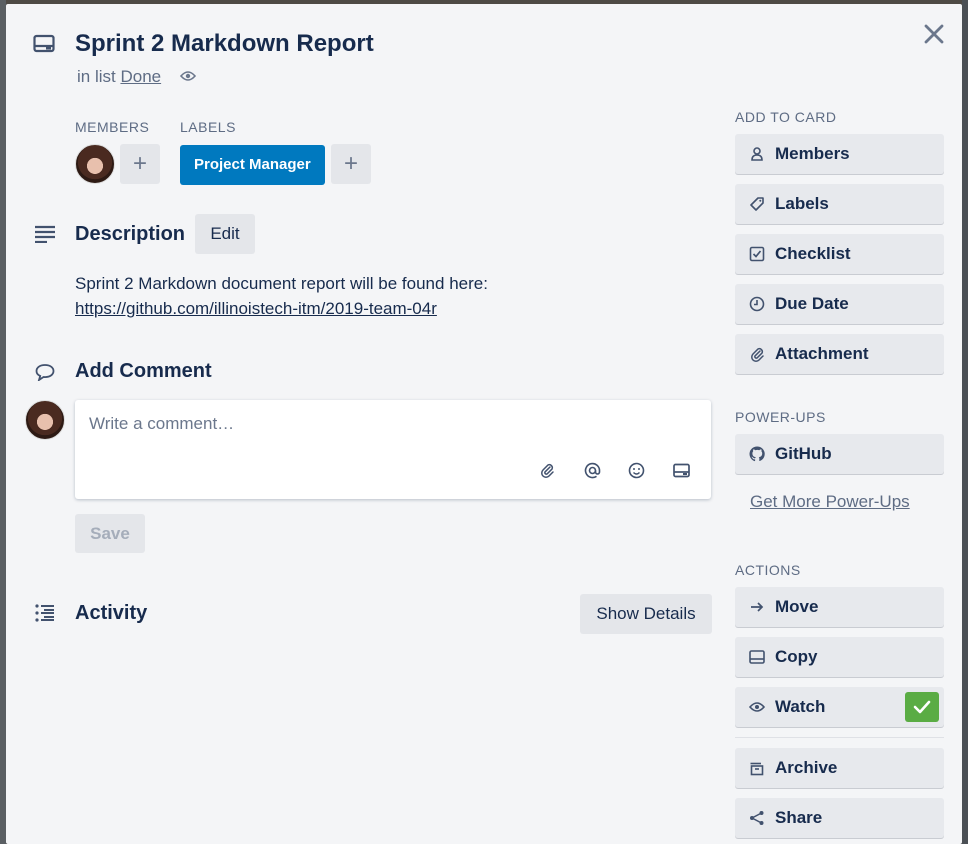  What do you see at coordinates (757, 154) in the screenshot?
I see `person-icon` at bounding box center [757, 154].